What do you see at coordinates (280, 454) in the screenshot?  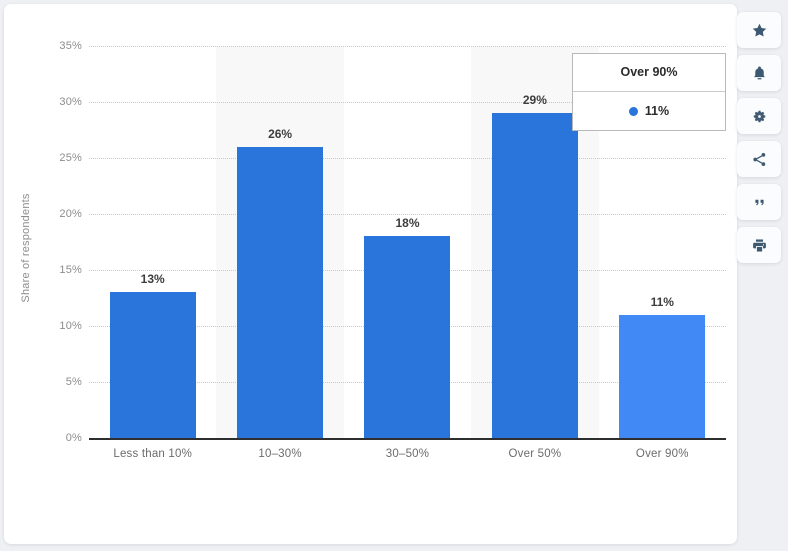 I see `x-axis-tick-label: 10–30%` at bounding box center [280, 454].